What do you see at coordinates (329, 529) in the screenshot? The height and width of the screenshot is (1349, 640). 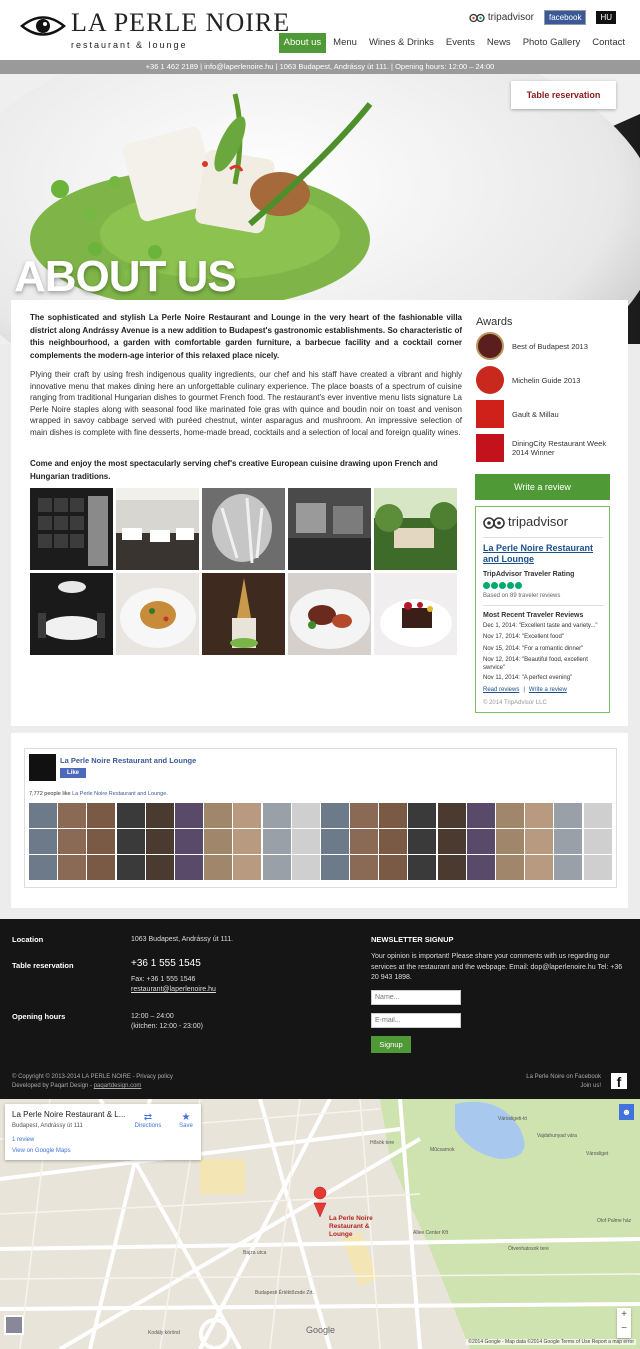 I see `gallery-photo-bar` at bounding box center [329, 529].